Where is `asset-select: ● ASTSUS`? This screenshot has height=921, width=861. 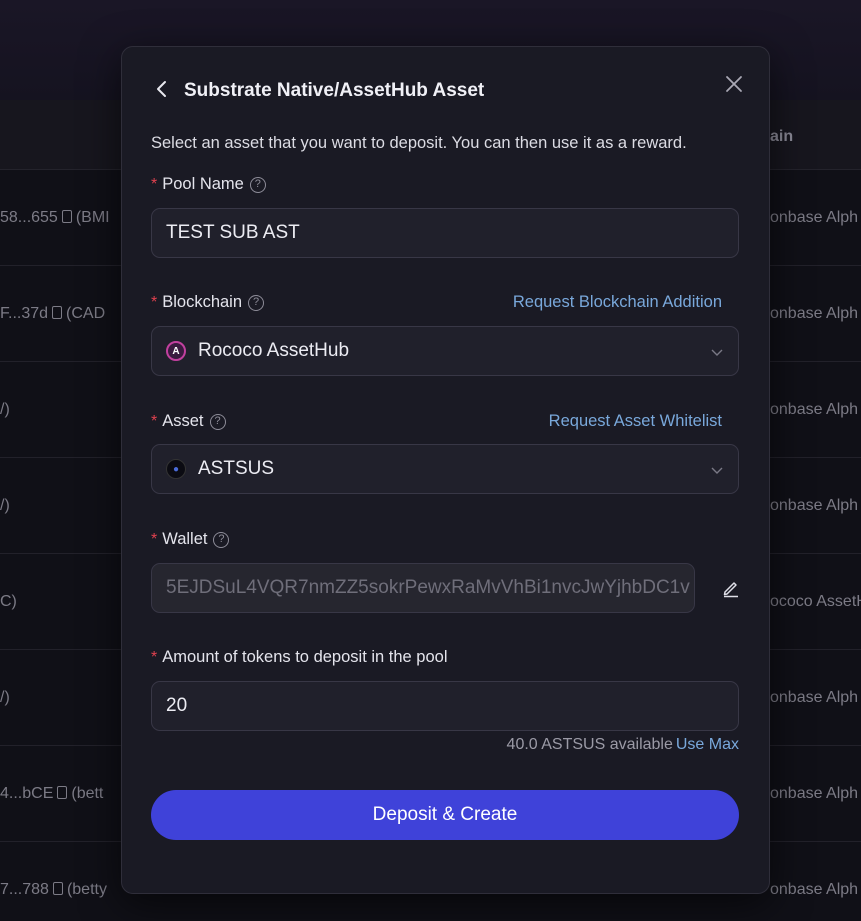 asset-select: ● ASTSUS is located at coordinates (445, 469).